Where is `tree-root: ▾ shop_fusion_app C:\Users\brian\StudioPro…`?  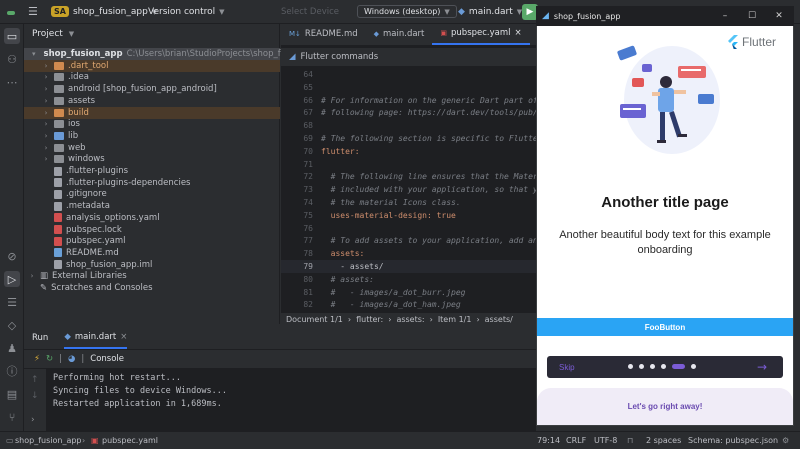 tree-root: ▾ shop_fusion_app C:\Users\brian\StudioPro… is located at coordinates (174, 54).